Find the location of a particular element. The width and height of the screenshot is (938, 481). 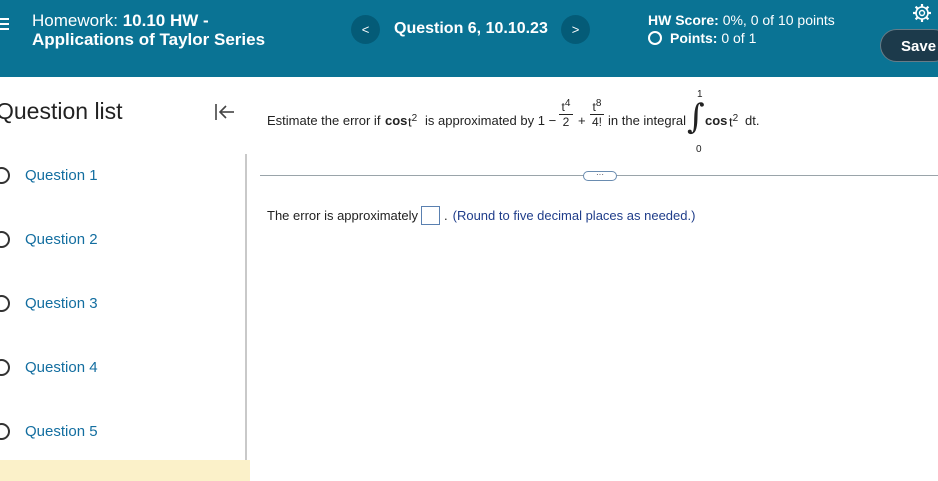

t-variable: t2 is located at coordinates (413, 121).